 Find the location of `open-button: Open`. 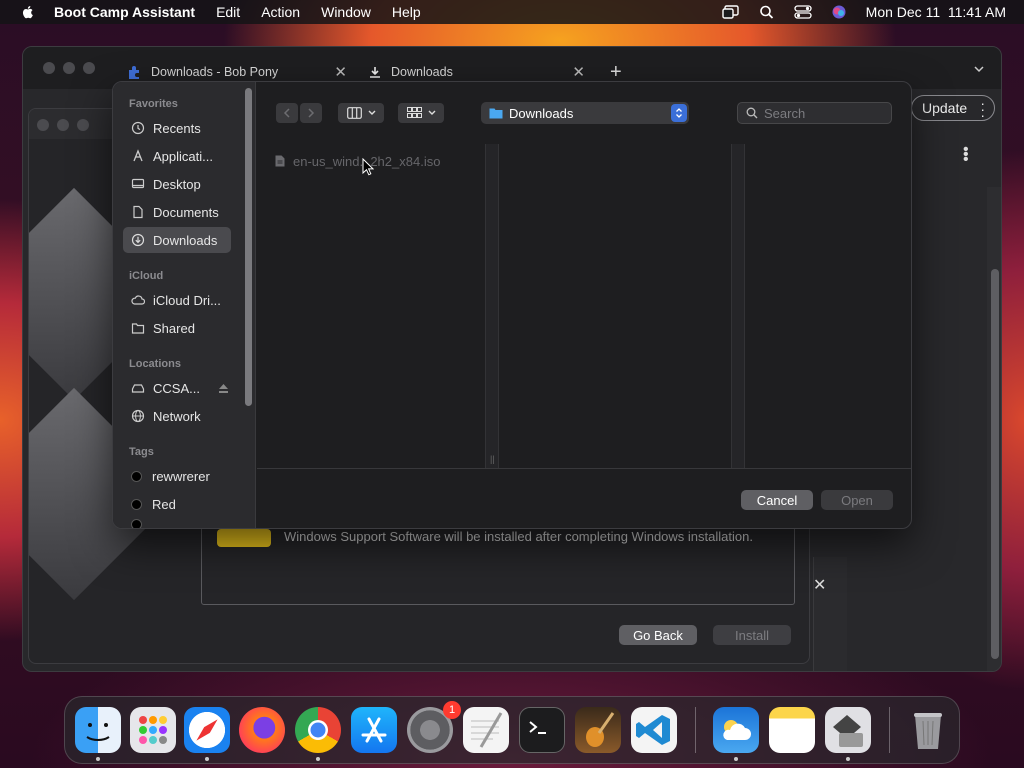

open-button: Open is located at coordinates (857, 500).